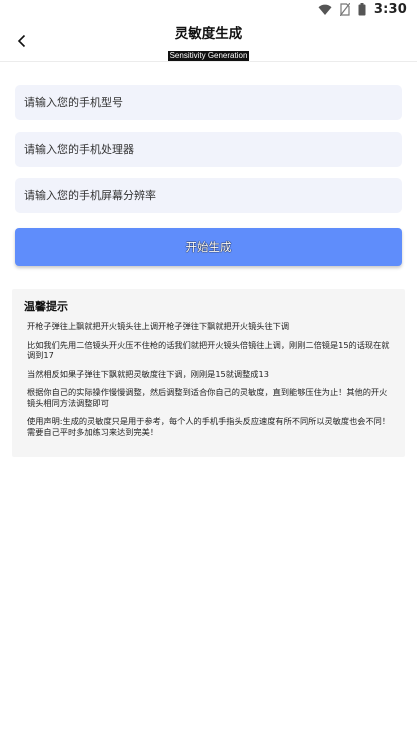 This screenshot has height=742, width=417. I want to click on page-title: 灵敏度生成, so click(208, 34).